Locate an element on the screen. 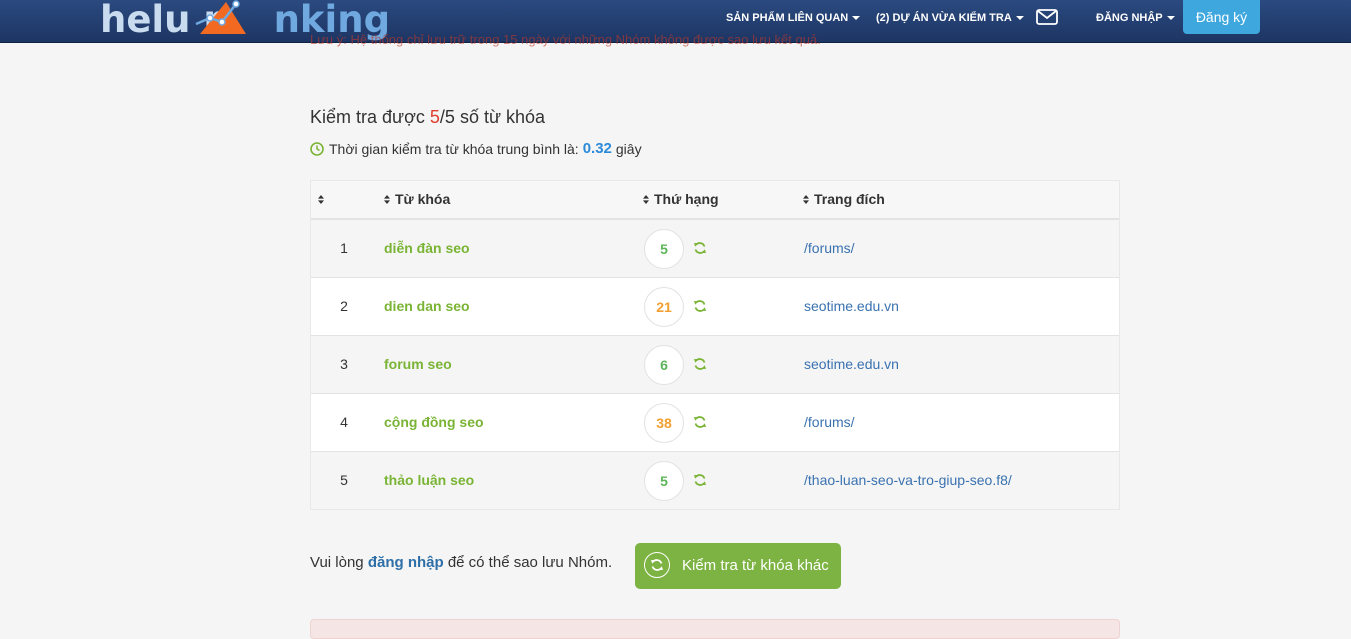  check-summary-heading: Kiểm tra được 5/5 số từ khóa is located at coordinates (428, 117).